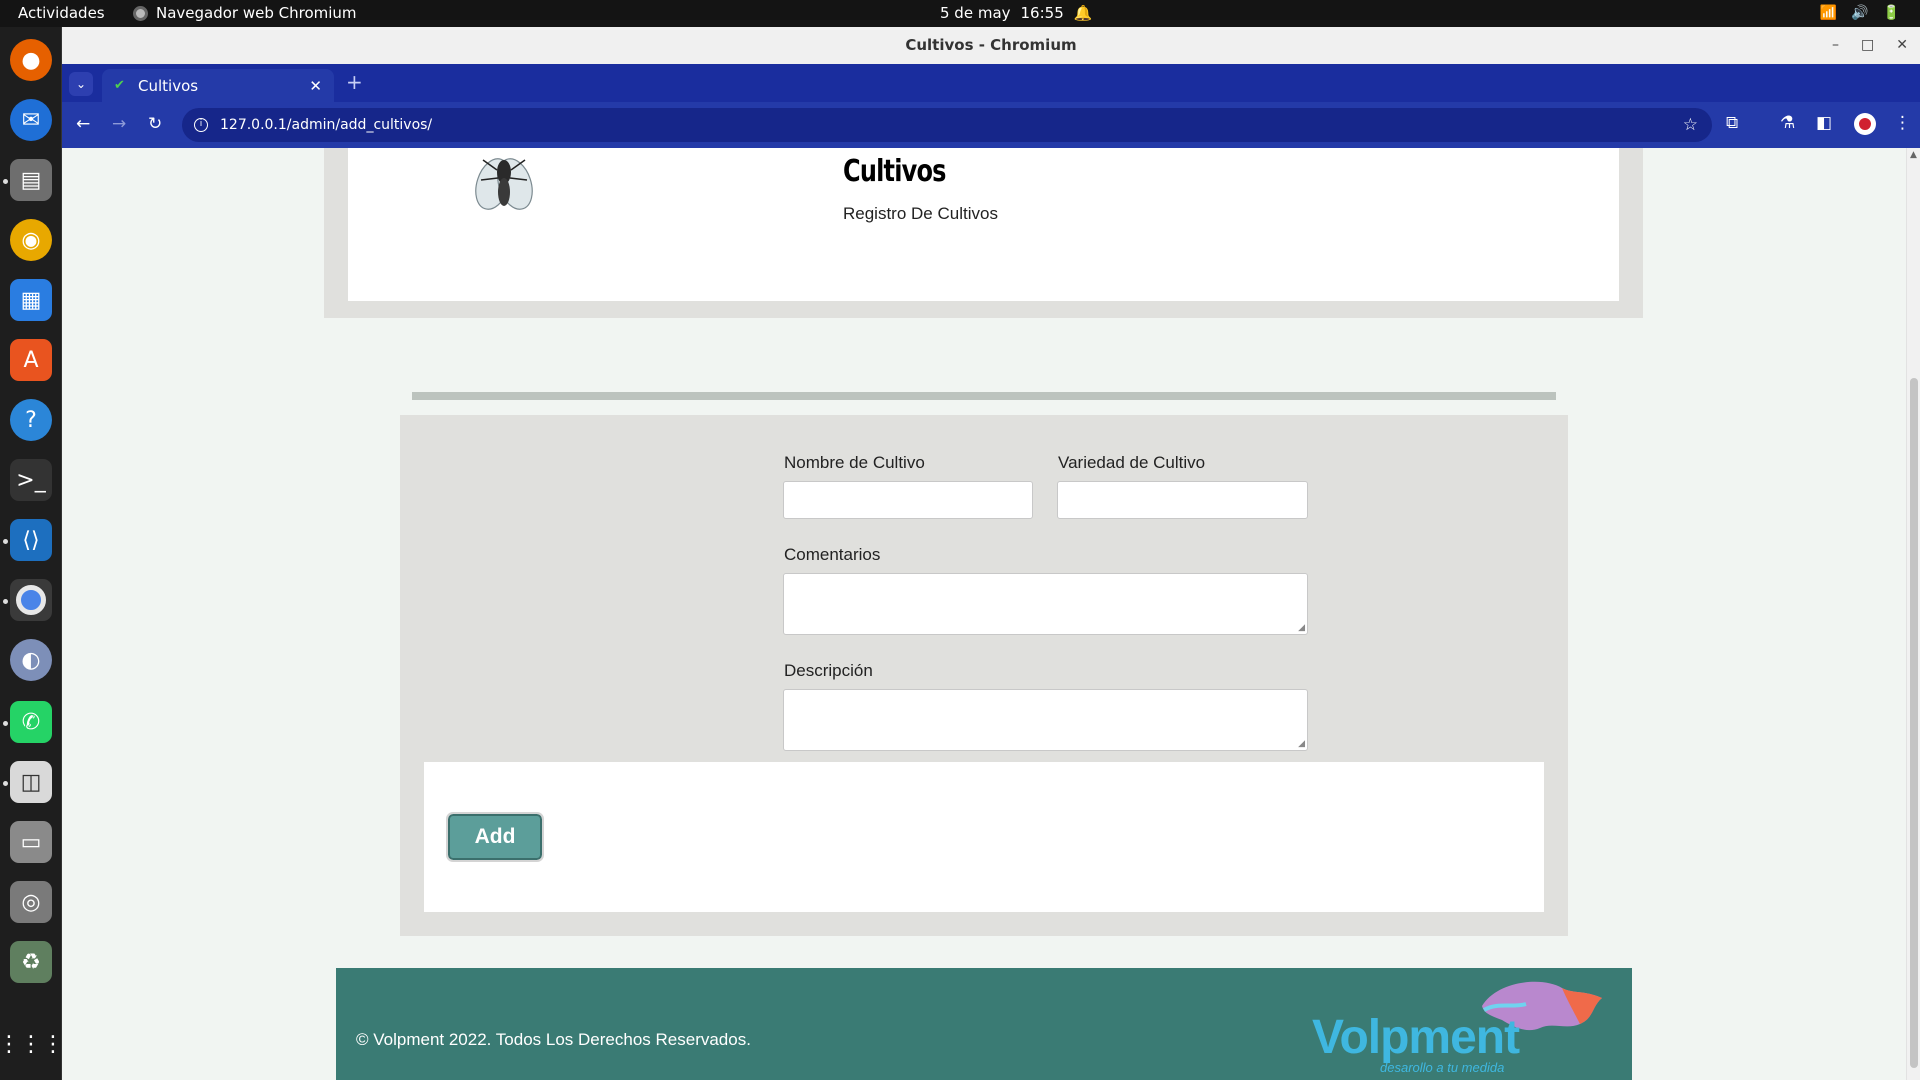 The height and width of the screenshot is (1080, 1920). Describe the element at coordinates (1835, 45) in the screenshot. I see `minimize-icon: –` at that location.